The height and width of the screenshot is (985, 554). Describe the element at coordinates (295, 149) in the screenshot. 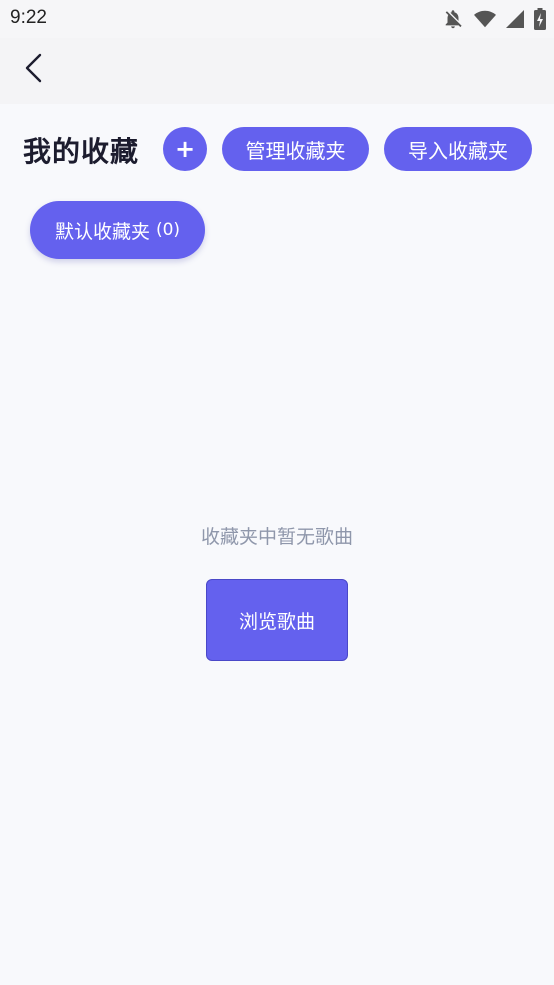

I see `manage-folders-button: 管理收藏夹` at that location.